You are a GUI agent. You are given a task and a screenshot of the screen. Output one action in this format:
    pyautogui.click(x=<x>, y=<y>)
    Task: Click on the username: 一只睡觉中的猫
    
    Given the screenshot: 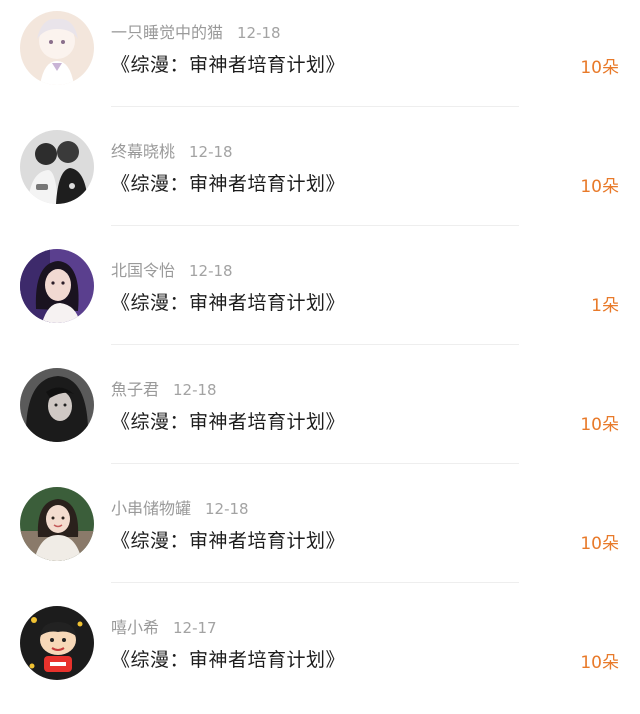 What is the action you would take?
    pyautogui.click(x=167, y=32)
    